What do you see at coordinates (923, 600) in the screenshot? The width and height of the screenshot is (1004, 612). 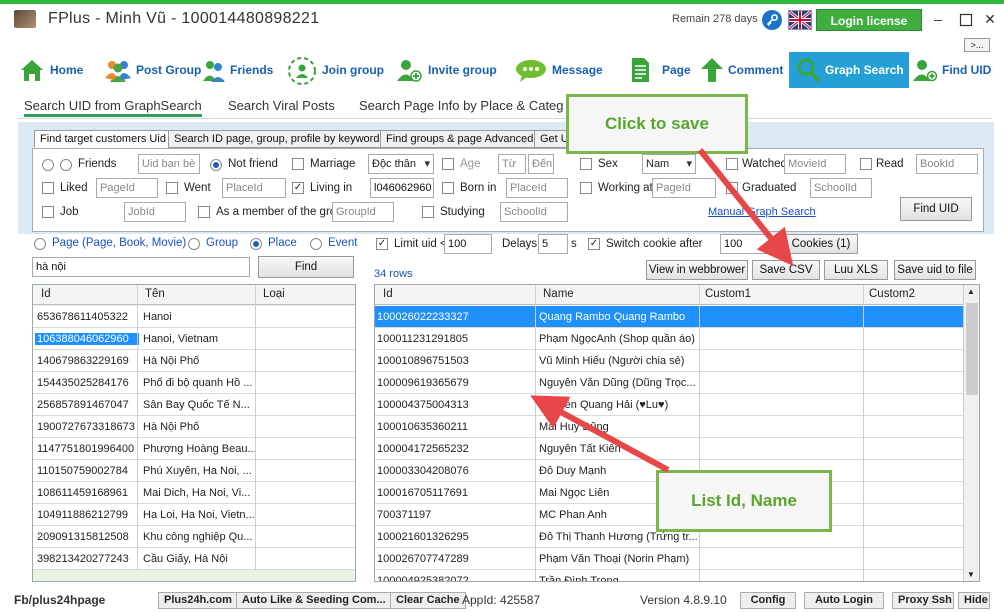 I see `proxy-ssh-button: Proxy Ssh` at bounding box center [923, 600].